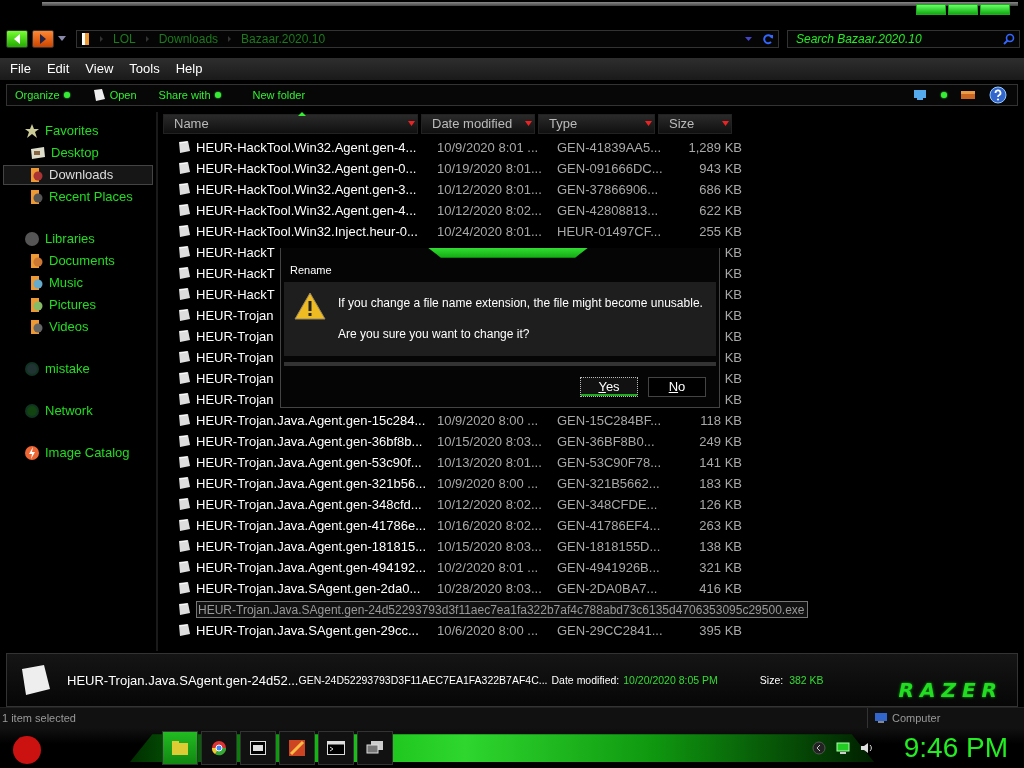  What do you see at coordinates (78, 130) in the screenshot?
I see `sidebar-item: Favorites` at bounding box center [78, 130].